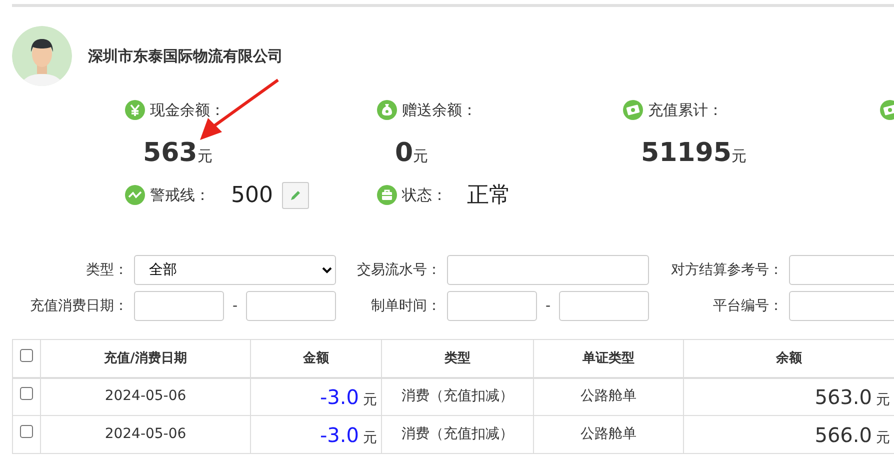 Image resolution: width=894 pixels, height=476 pixels. What do you see at coordinates (404, 153) in the screenshot?
I see `stat-value: 0` at bounding box center [404, 153].